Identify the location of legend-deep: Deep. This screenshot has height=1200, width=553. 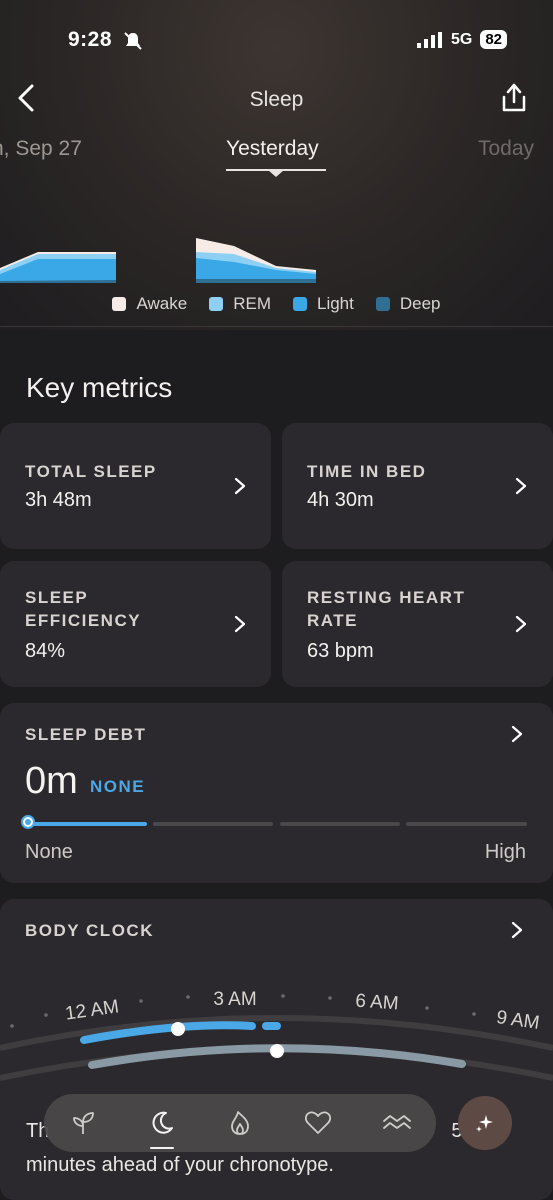
(408, 304).